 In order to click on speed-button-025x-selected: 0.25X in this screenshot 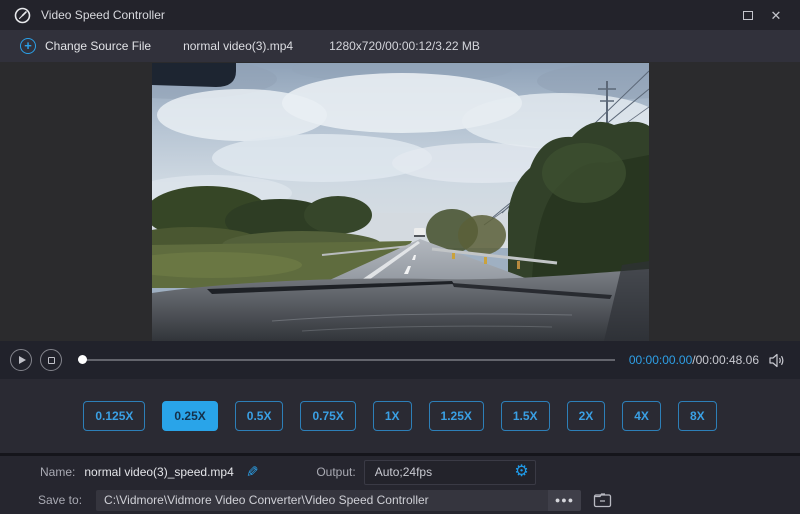, I will do `click(190, 416)`.